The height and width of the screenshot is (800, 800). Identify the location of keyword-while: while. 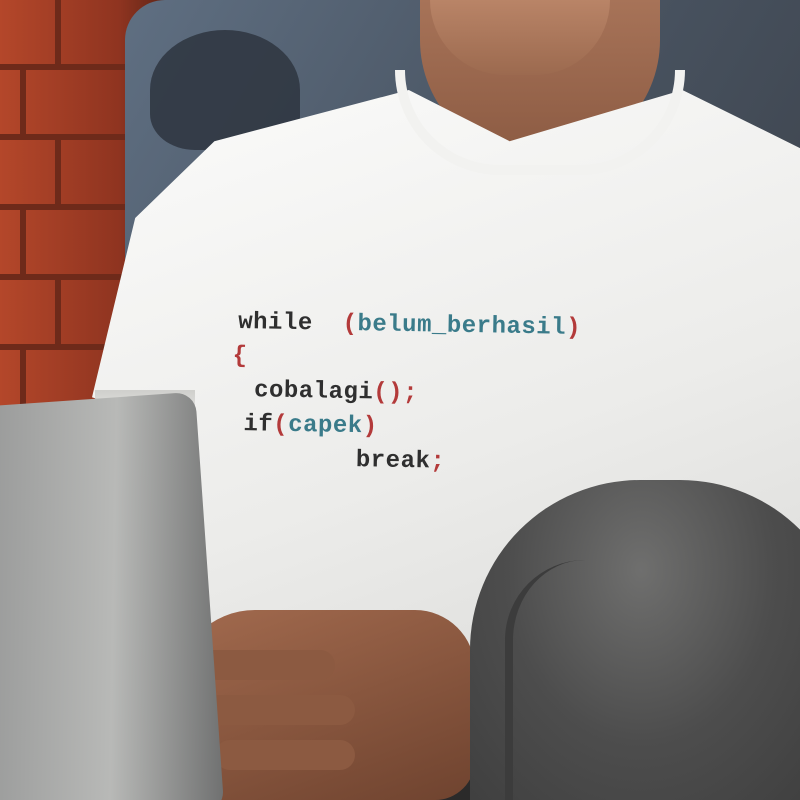
(275, 323).